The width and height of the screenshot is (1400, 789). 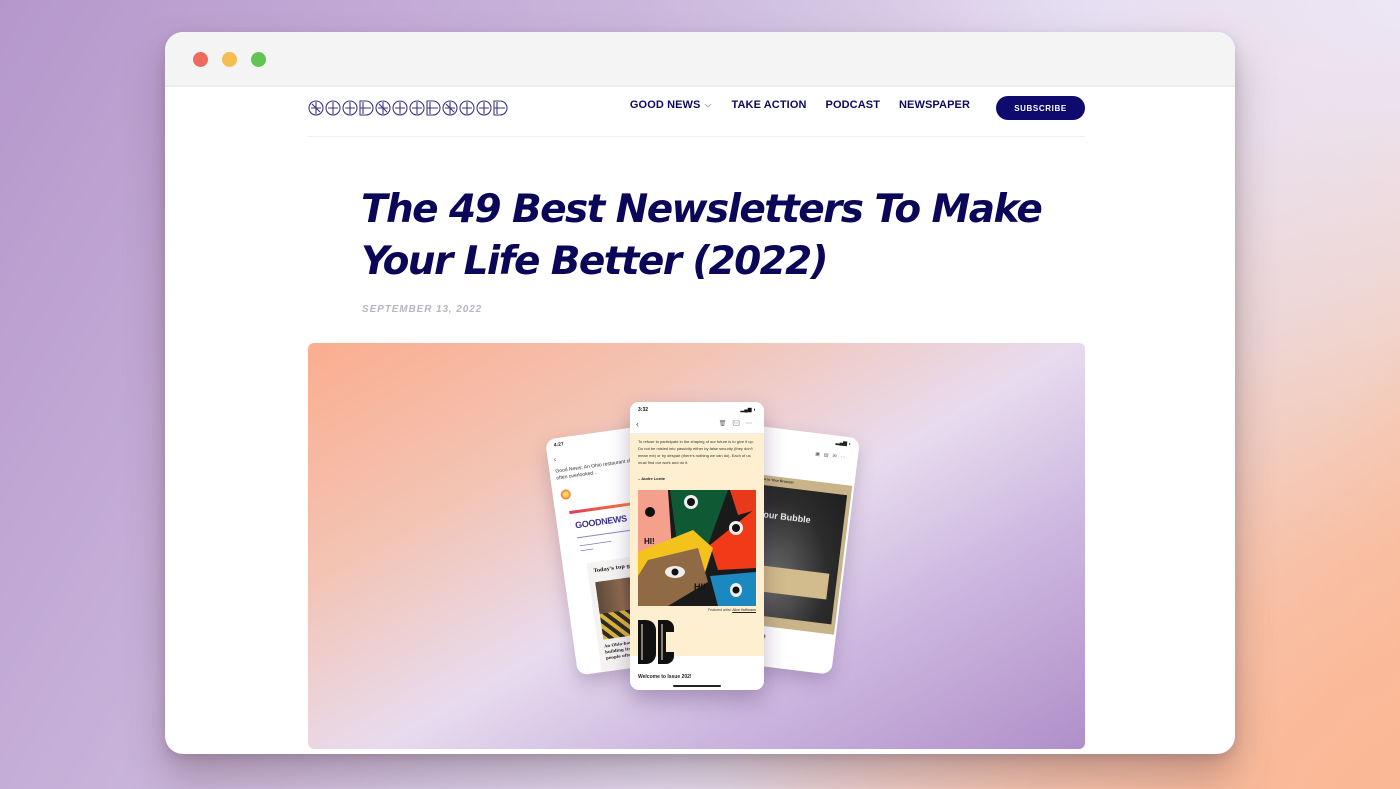 What do you see at coordinates (853, 105) in the screenshot?
I see `nav-podcast: Podcast` at bounding box center [853, 105].